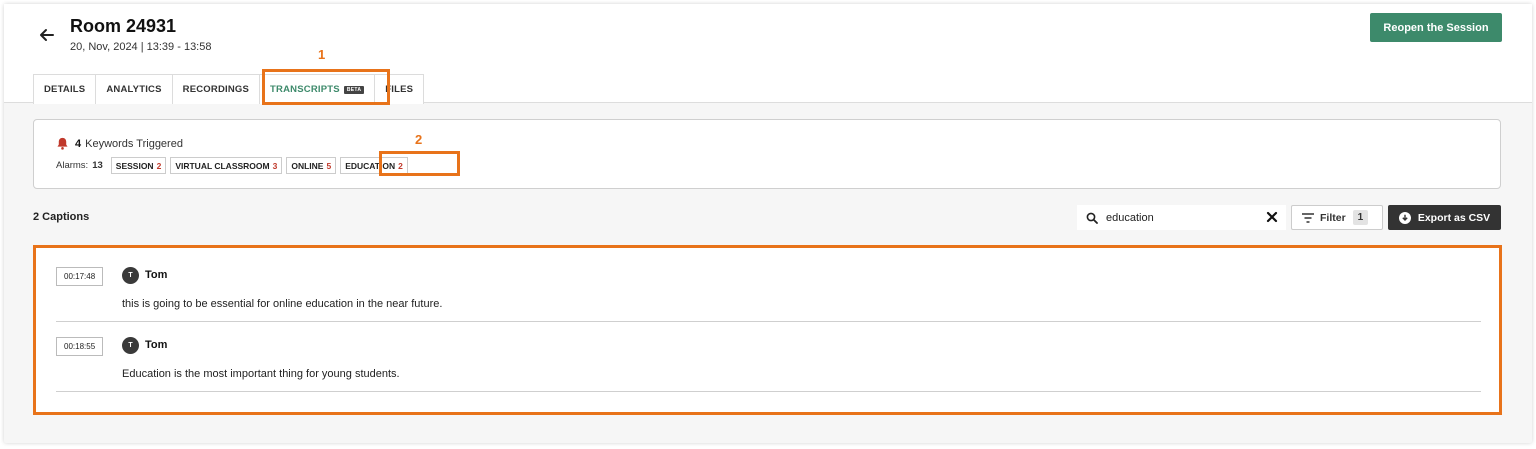  I want to click on search-input, so click(1186, 217).